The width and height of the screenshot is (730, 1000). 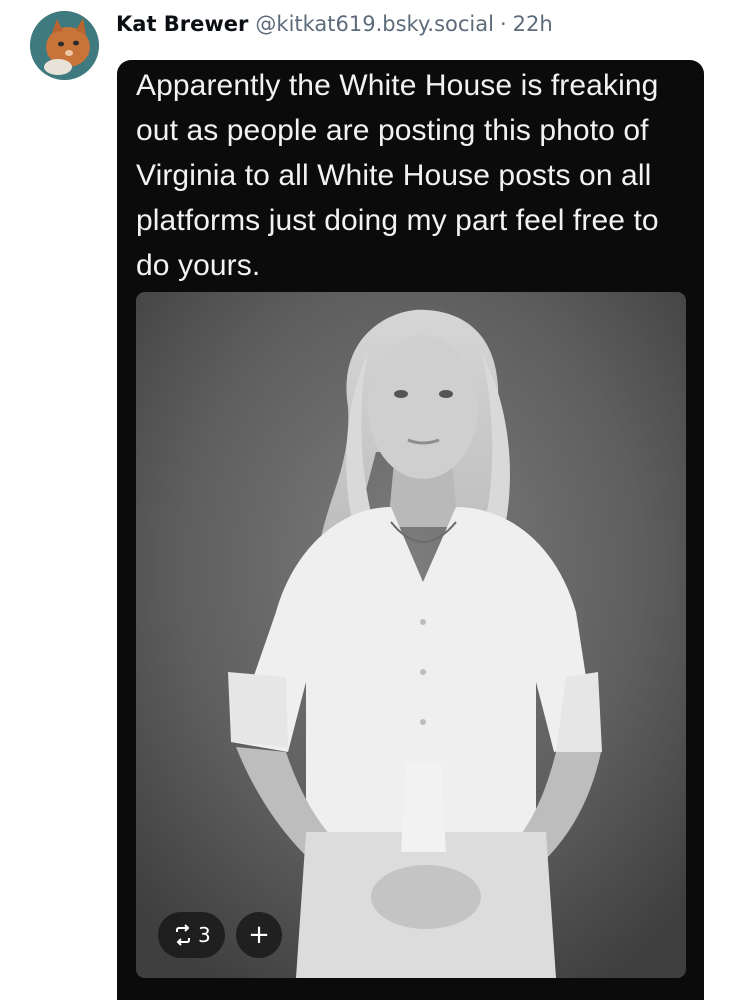 I want to click on cat-avatar-icon, so click(x=64, y=45).